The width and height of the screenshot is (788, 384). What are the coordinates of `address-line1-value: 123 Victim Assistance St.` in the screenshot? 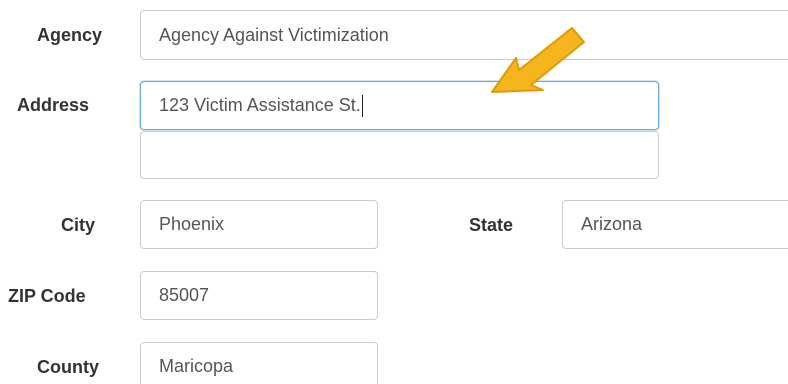 It's located at (260, 105).